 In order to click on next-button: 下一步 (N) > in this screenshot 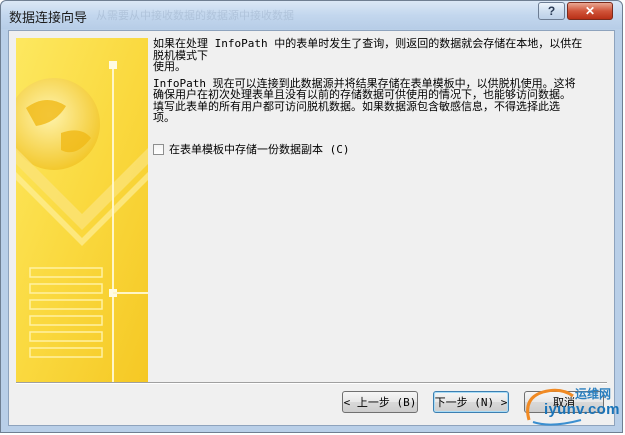, I will do `click(471, 402)`.